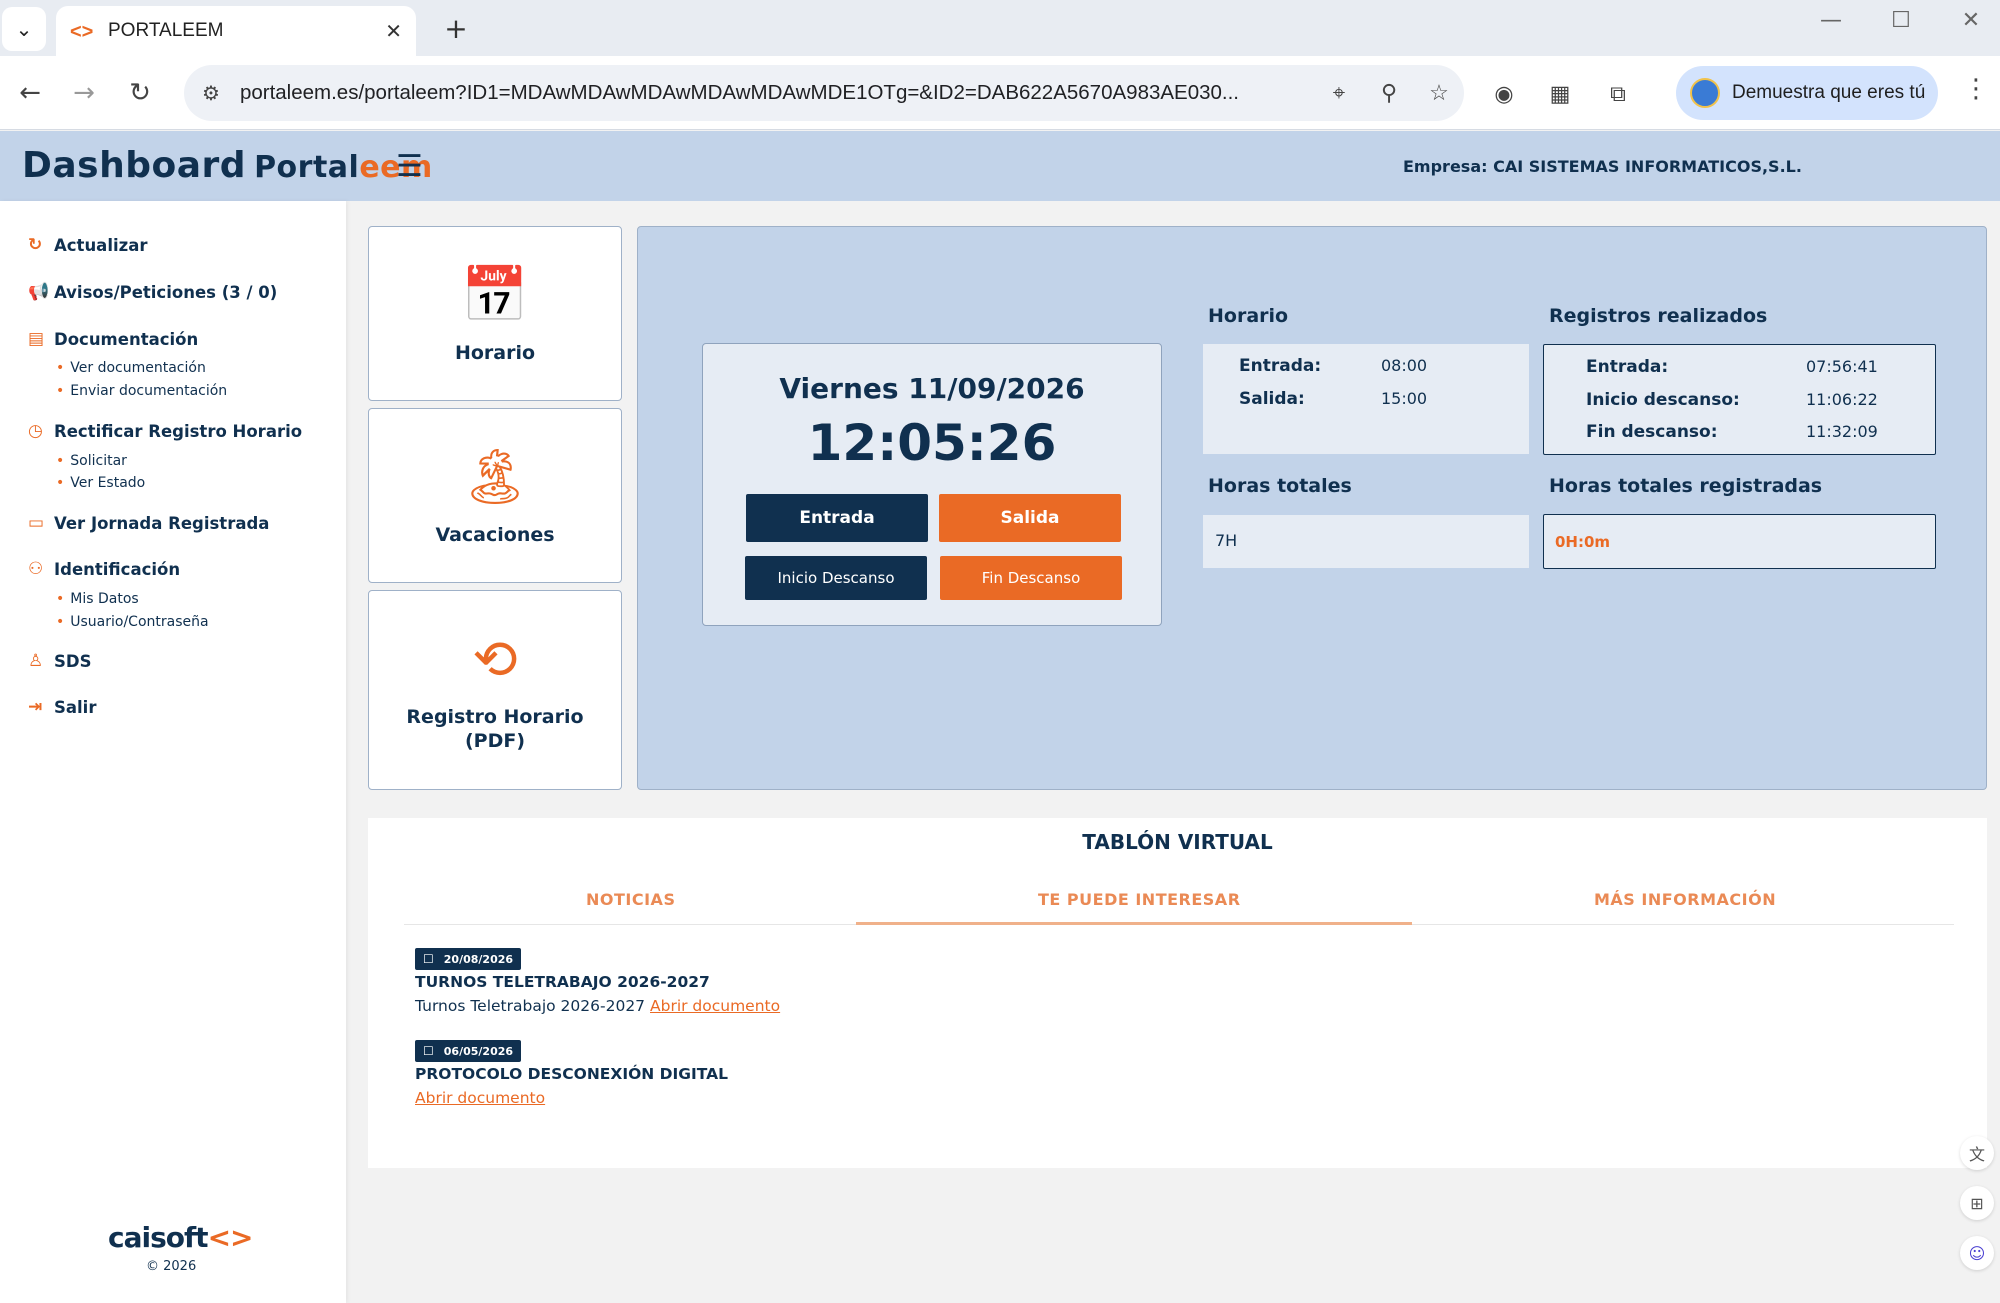 The width and height of the screenshot is (2000, 1303). What do you see at coordinates (530, 1006) in the screenshot?
I see `news-body-text: Turnos Teletrabajo 2026-2027` at bounding box center [530, 1006].